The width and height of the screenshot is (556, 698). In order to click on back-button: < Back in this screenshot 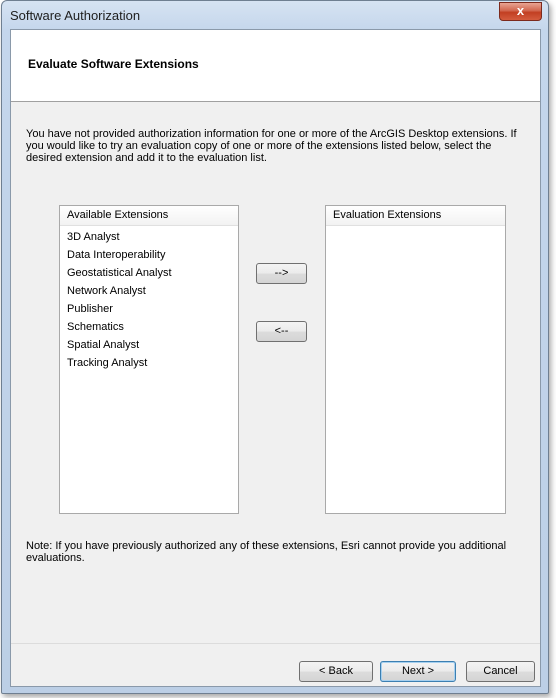, I will do `click(336, 671)`.